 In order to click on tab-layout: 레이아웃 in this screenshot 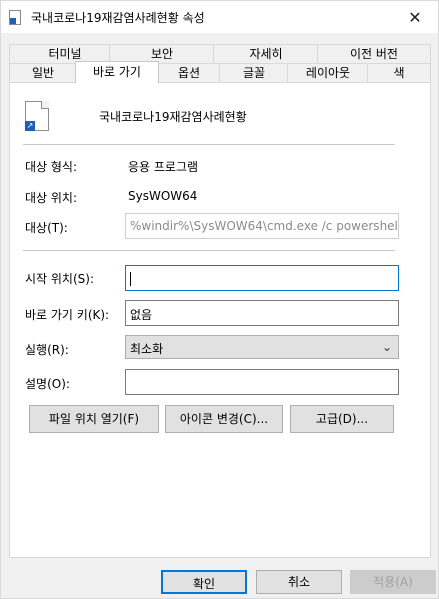, I will do `click(328, 73)`.